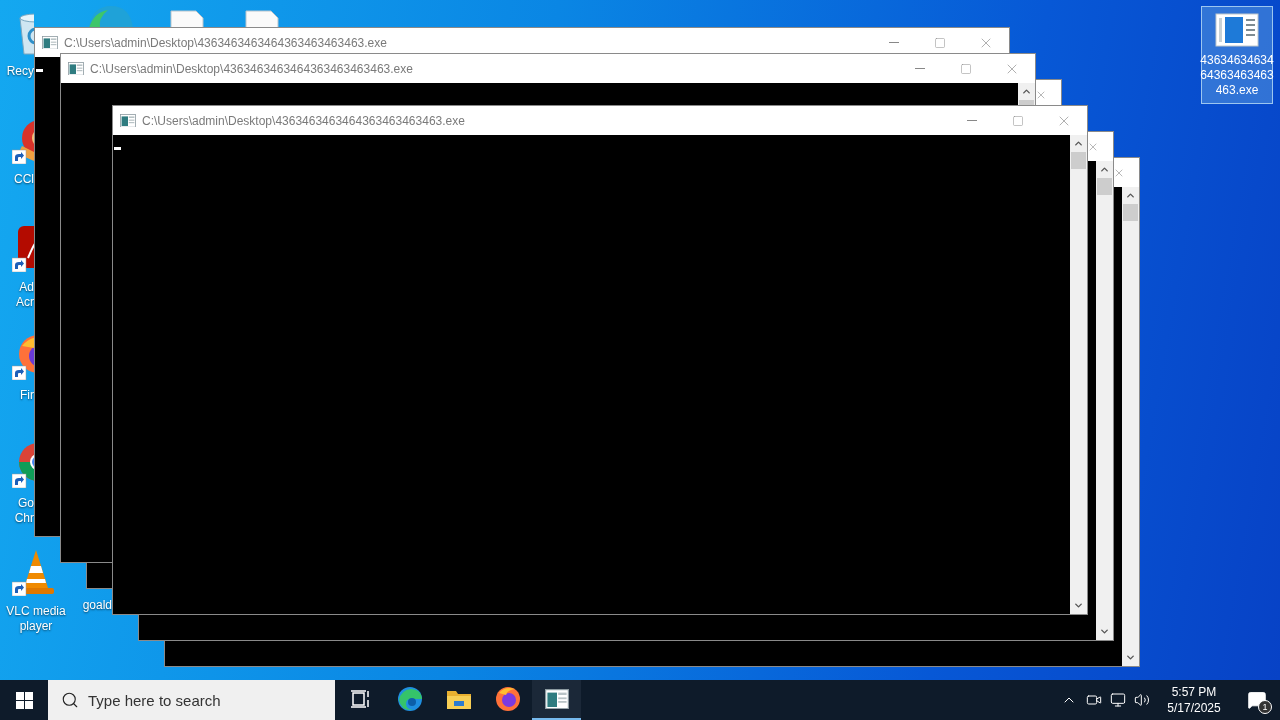 The width and height of the screenshot is (1280, 720). Describe the element at coordinates (507, 699) in the screenshot. I see `firefox-icon` at that location.